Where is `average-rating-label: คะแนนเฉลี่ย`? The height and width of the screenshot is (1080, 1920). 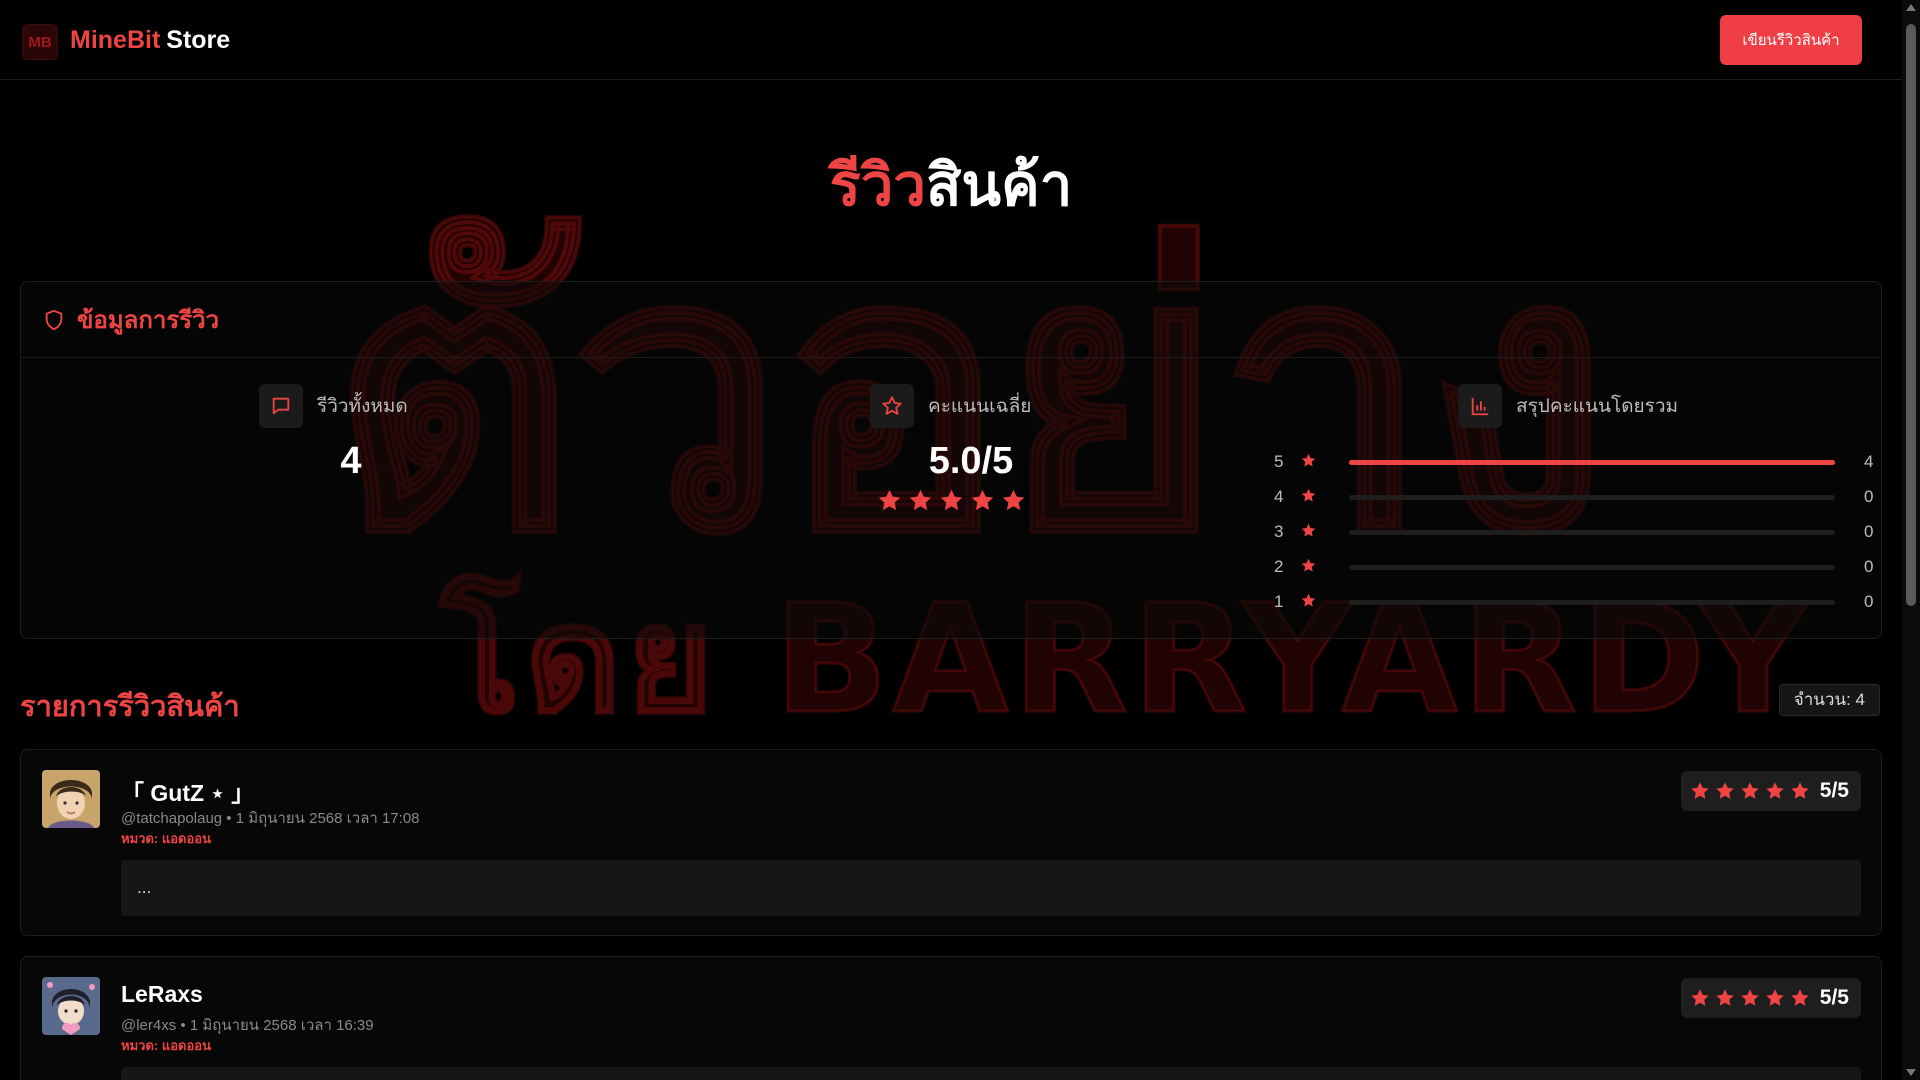 average-rating-label: คะแนนเฉลี่ย is located at coordinates (980, 406).